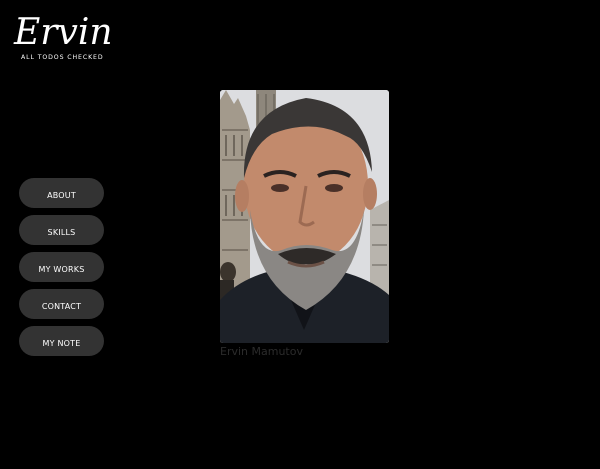  Describe the element at coordinates (61, 230) in the screenshot. I see `nav-skills-button: SKILLS` at that location.